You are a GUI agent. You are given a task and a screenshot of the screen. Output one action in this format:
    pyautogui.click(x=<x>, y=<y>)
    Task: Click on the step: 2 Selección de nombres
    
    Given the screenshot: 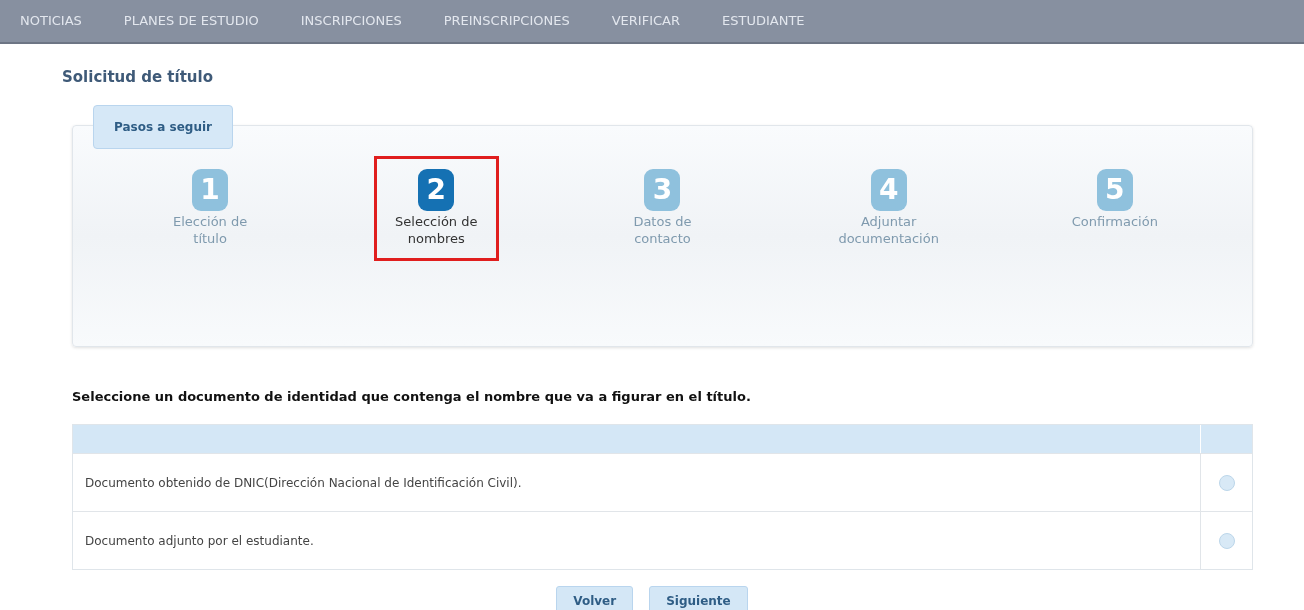 What is the action you would take?
    pyautogui.click(x=436, y=208)
    